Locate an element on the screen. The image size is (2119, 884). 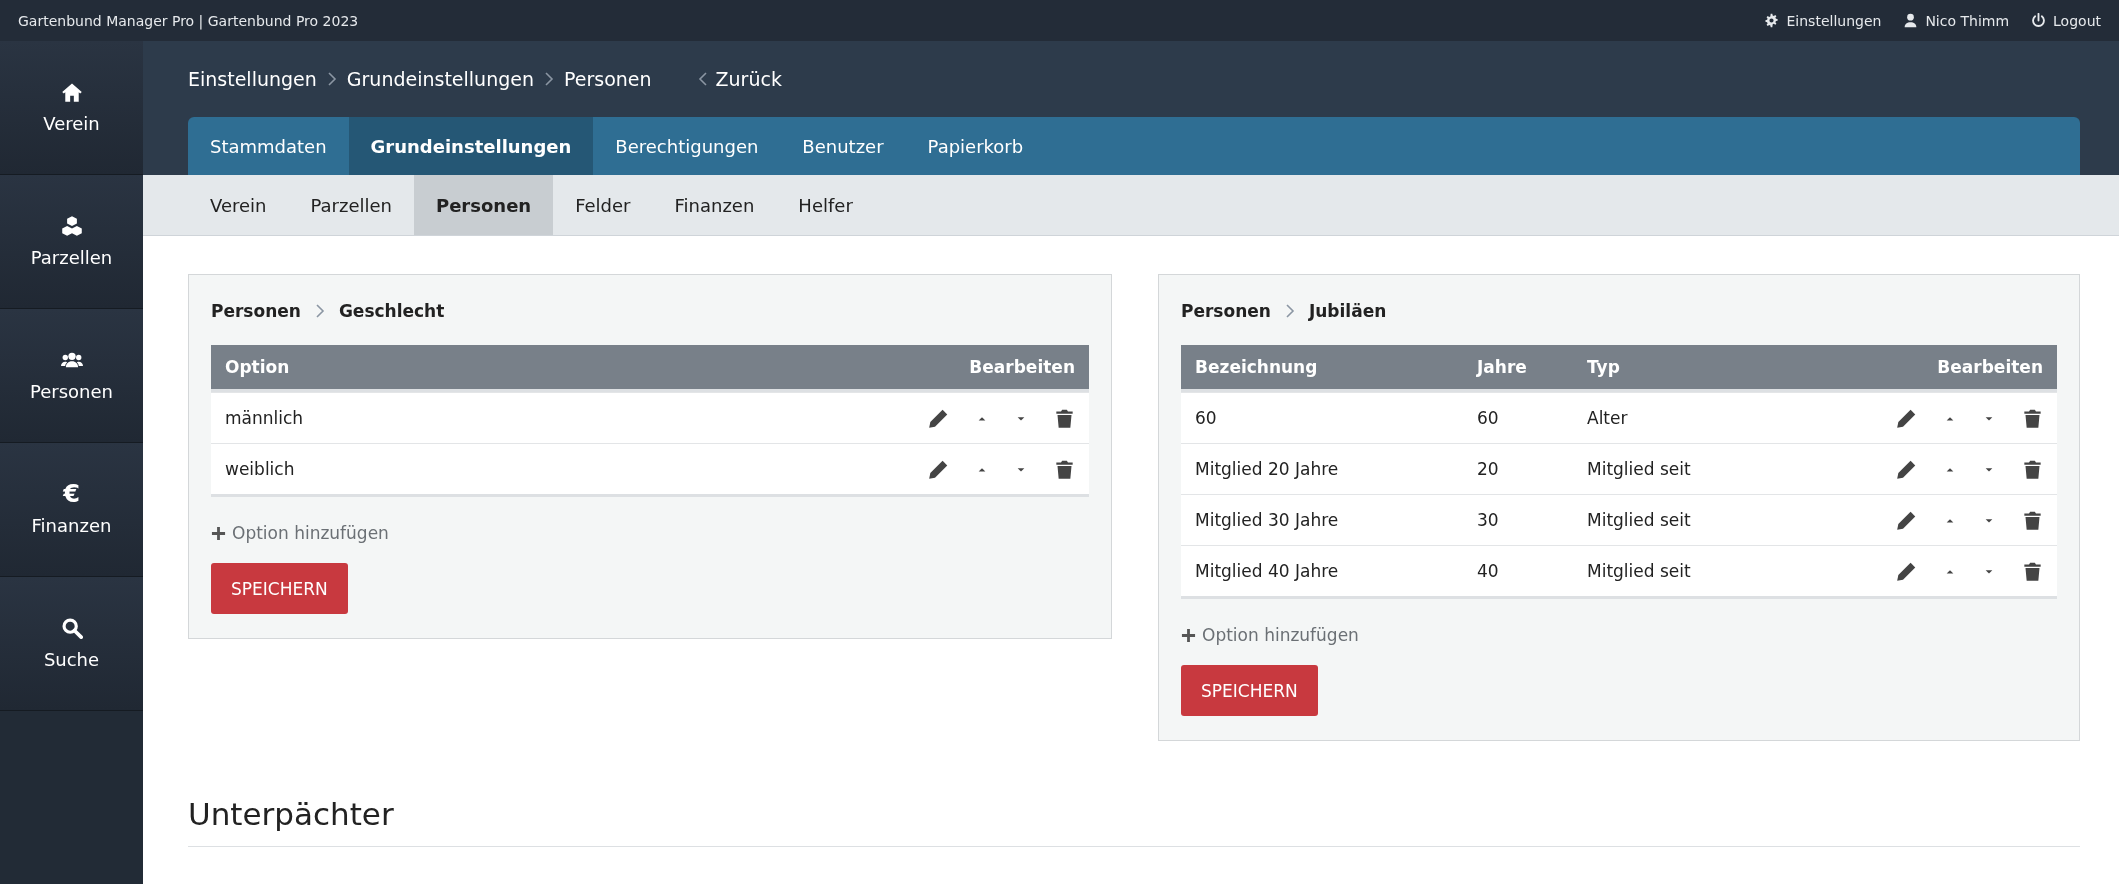
sidebar-label: Parzellen is located at coordinates (71, 257).